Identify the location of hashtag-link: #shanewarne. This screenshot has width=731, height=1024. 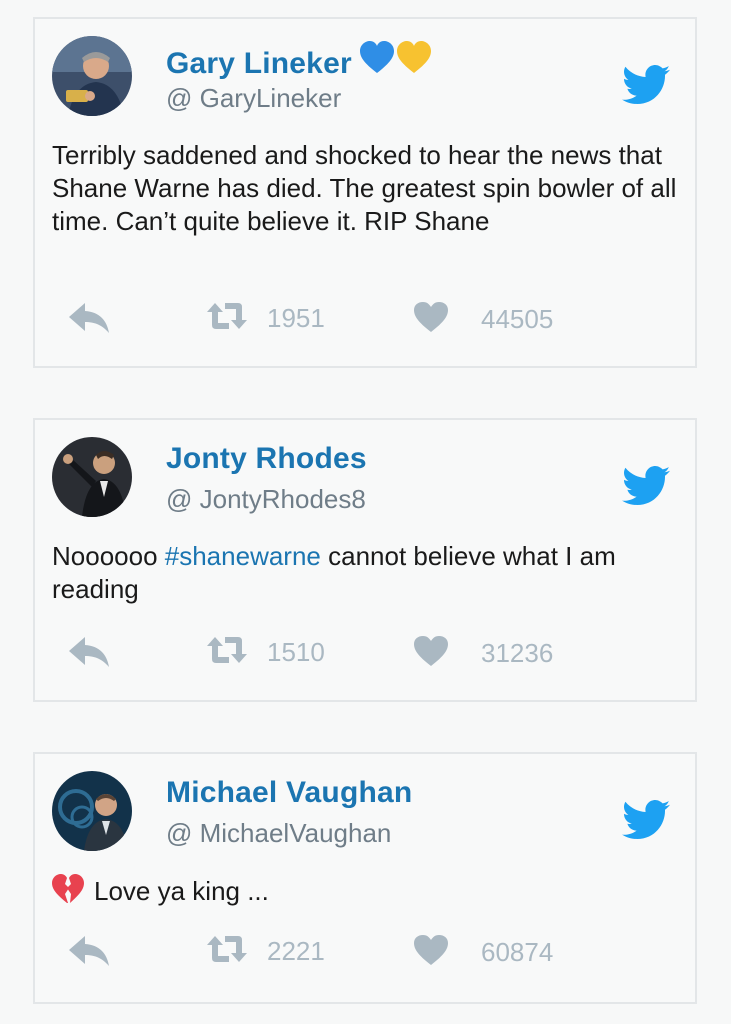
(243, 556).